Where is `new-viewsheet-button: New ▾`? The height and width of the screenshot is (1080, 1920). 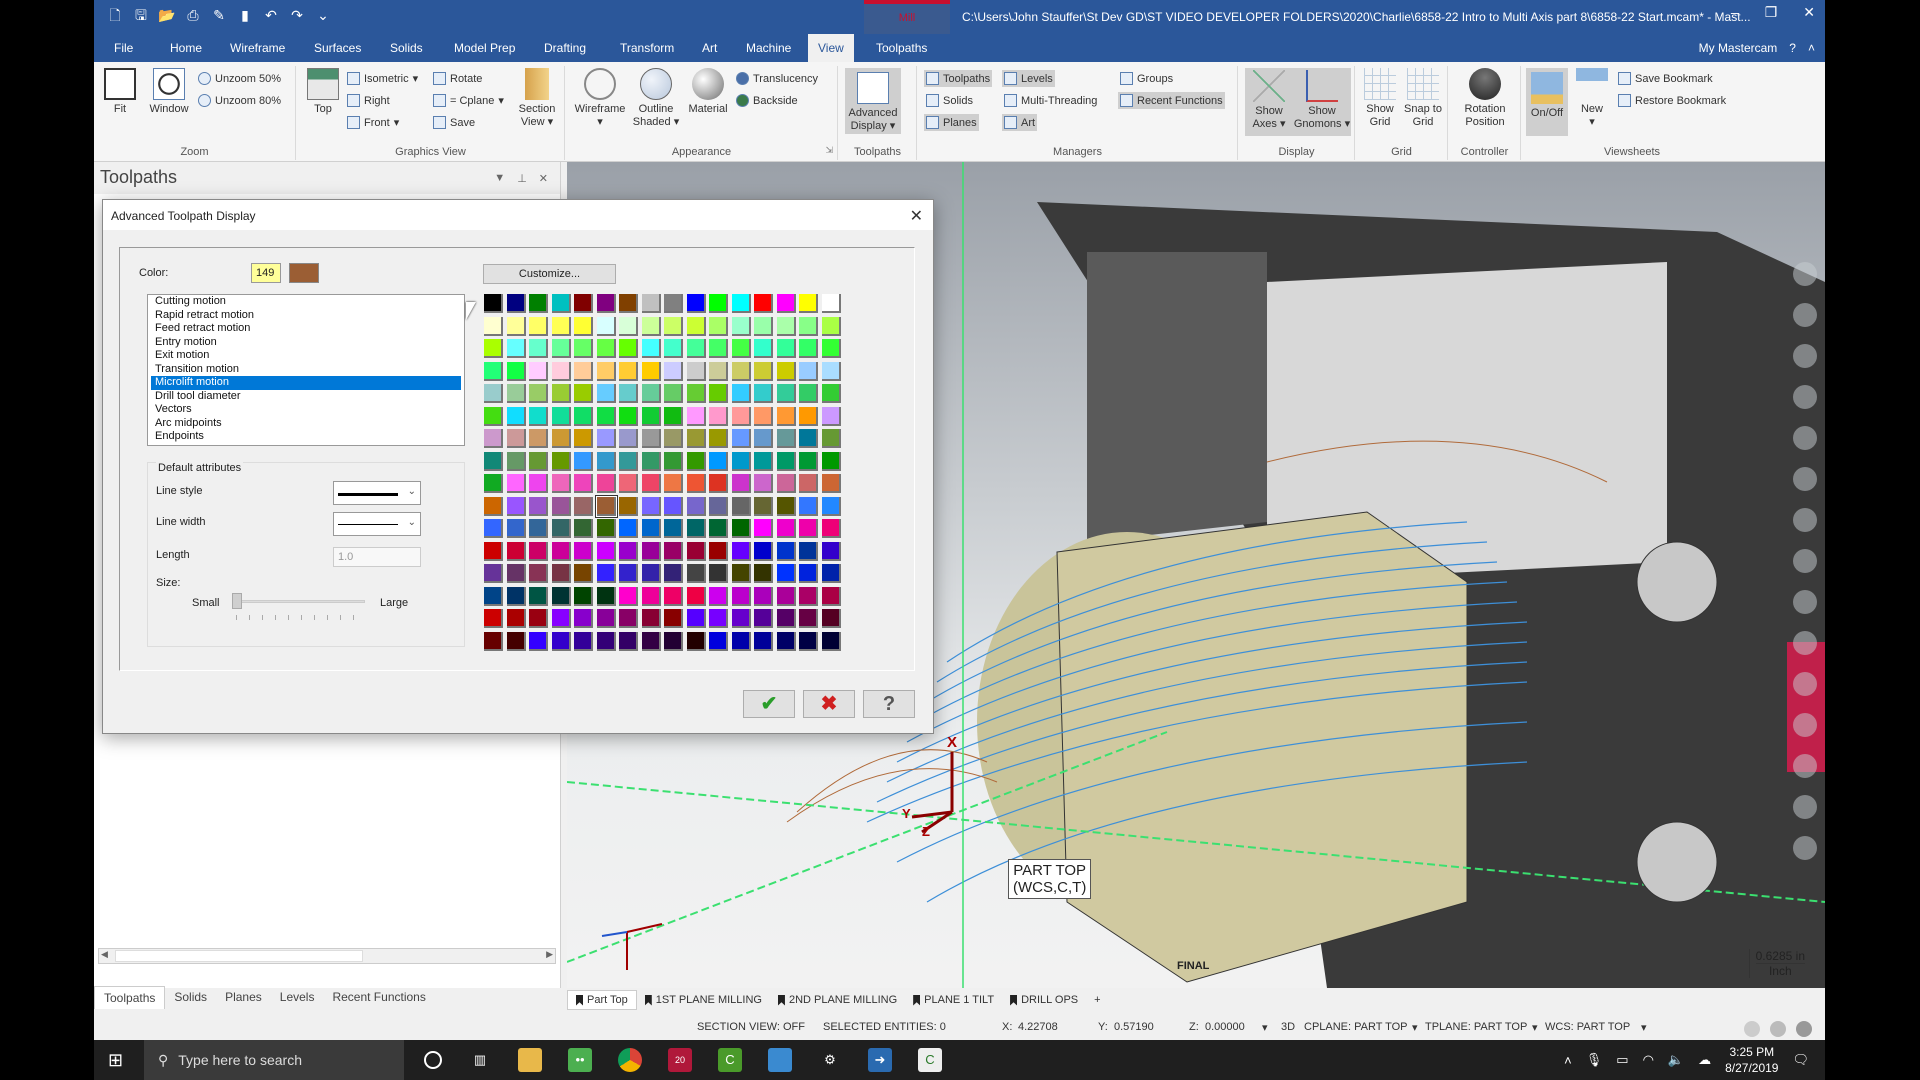 new-viewsheet-button: New ▾ is located at coordinates (1592, 98).